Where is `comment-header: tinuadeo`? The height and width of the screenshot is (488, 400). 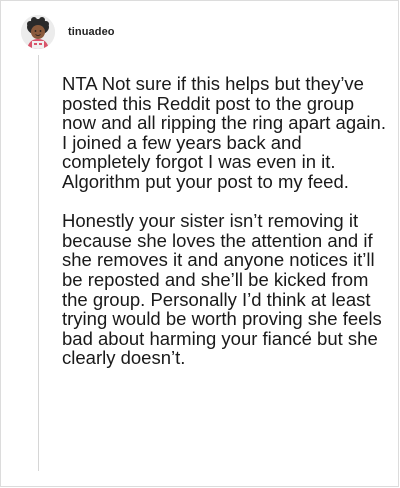
comment-header: tinuadeo is located at coordinates (68, 32).